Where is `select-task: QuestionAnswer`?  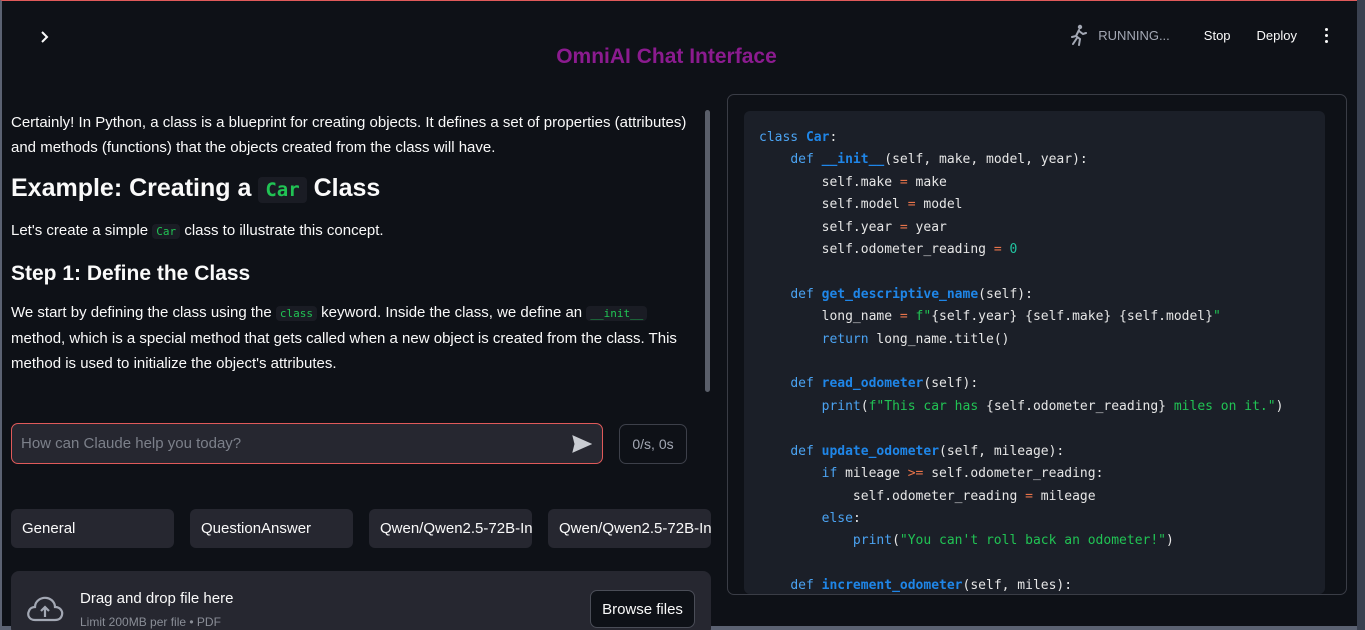 select-task: QuestionAnswer is located at coordinates (271, 528).